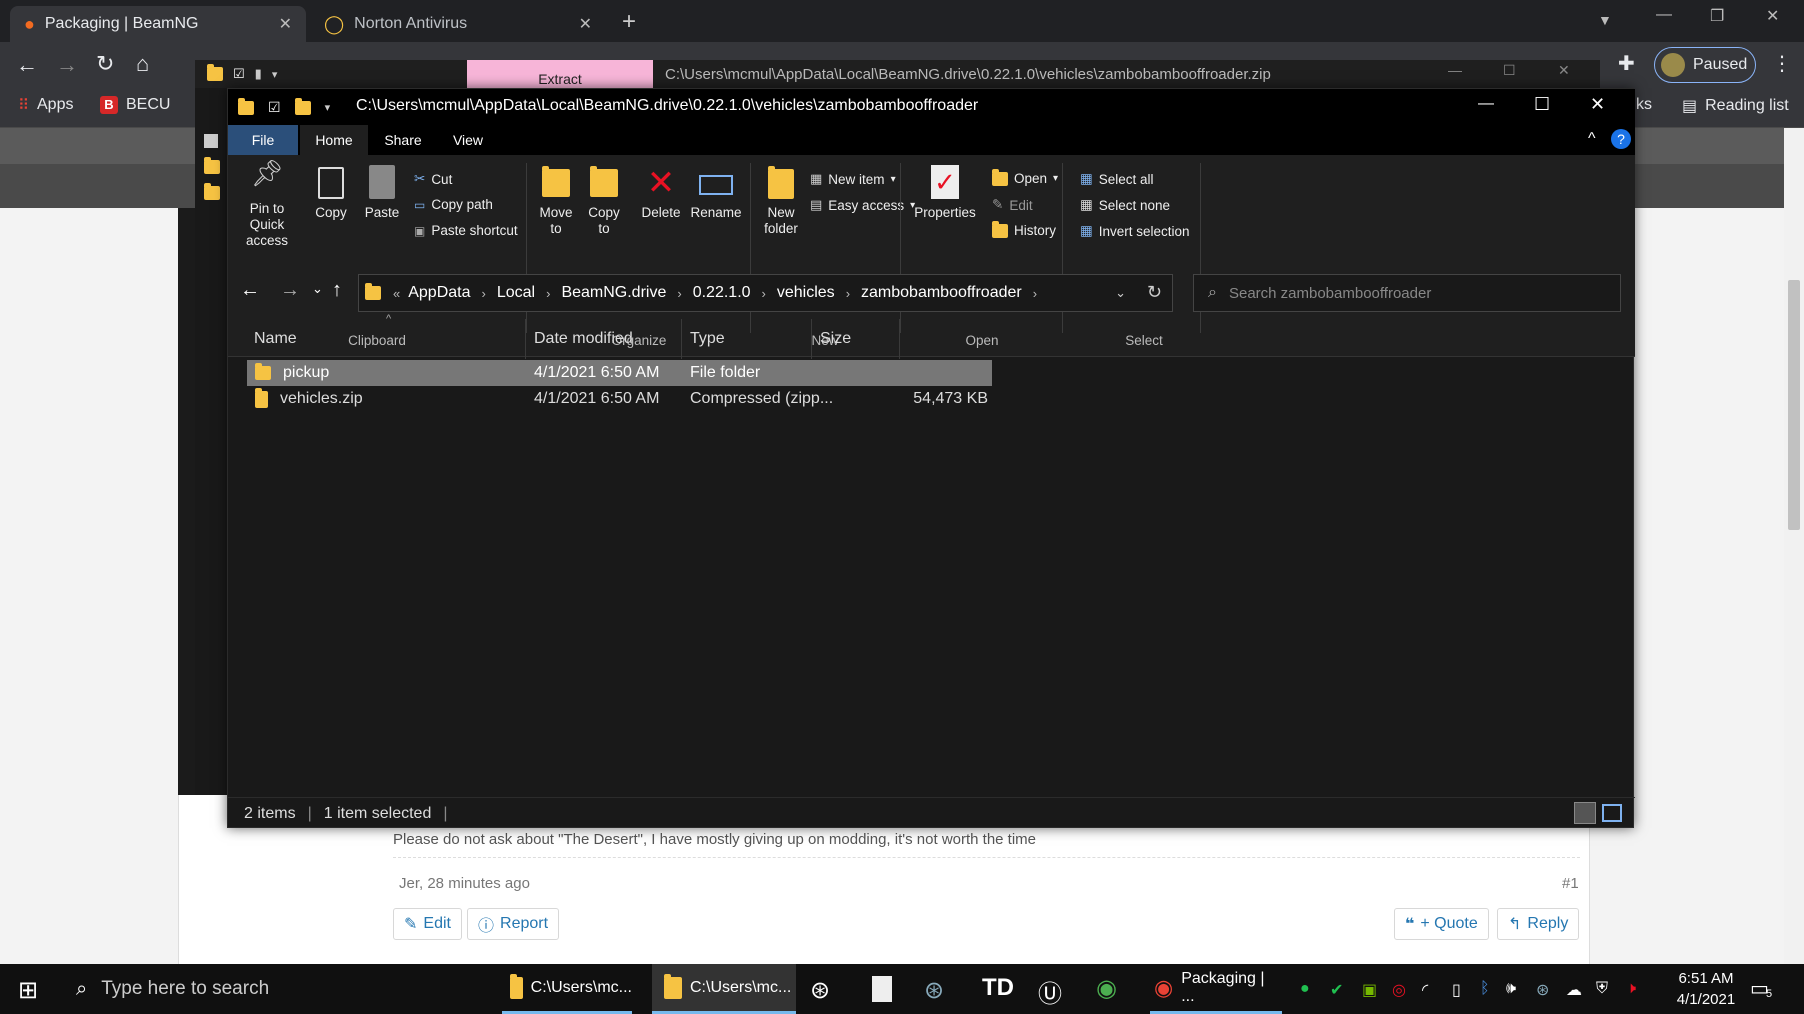 Image resolution: width=1804 pixels, height=1014 pixels. What do you see at coordinates (781, 201) in the screenshot?
I see `new-folder-button: New folder` at bounding box center [781, 201].